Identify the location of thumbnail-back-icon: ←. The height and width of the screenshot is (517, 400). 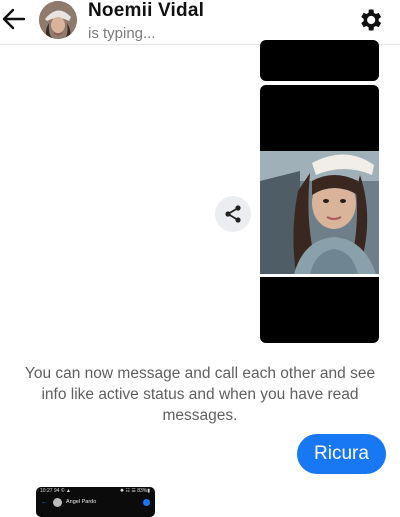
(44, 502).